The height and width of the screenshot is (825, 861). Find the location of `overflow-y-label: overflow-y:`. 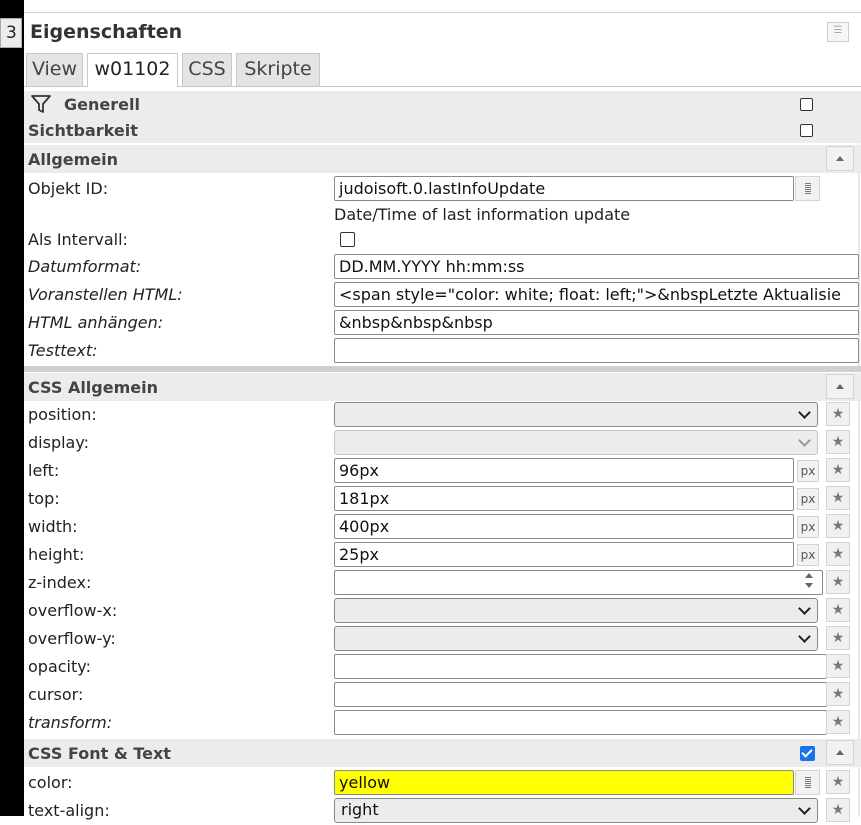

overflow-y-label: overflow-y: is located at coordinates (72, 638).